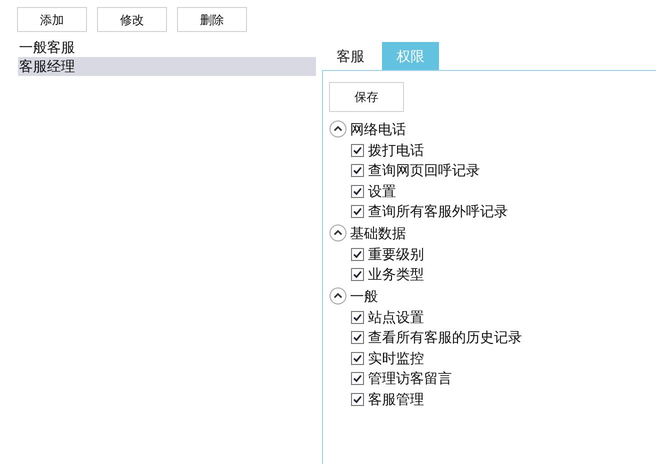 This screenshot has width=656, height=464. Describe the element at coordinates (396, 150) in the screenshot. I see `permission-label: 拨打电话` at that location.